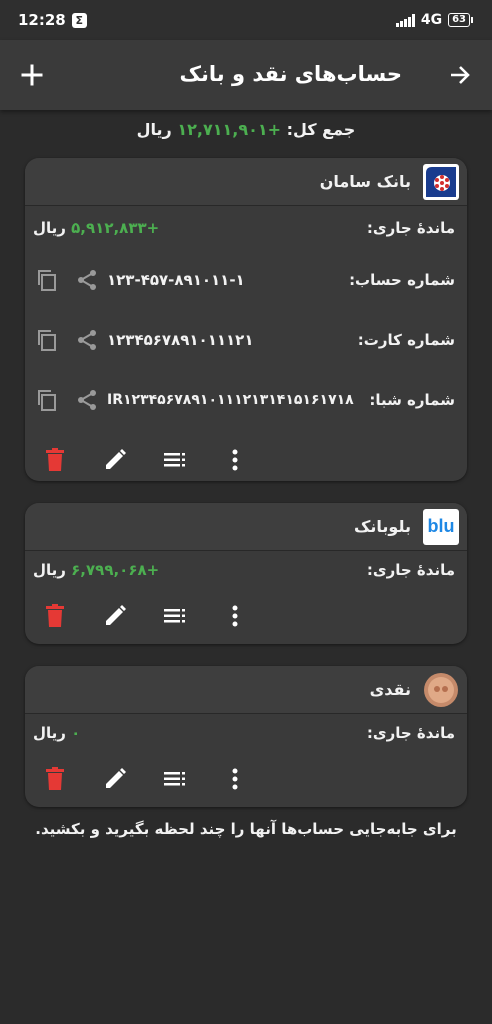 Image resolution: width=492 pixels, height=1024 pixels. Describe the element at coordinates (230, 400) in the screenshot. I see `sheba-value: IR۱۲۳۴۵۶۷۸۹۱۰۱۱۱۲۱۳۱۴۱۵۱۶۱۷۱۸` at that location.